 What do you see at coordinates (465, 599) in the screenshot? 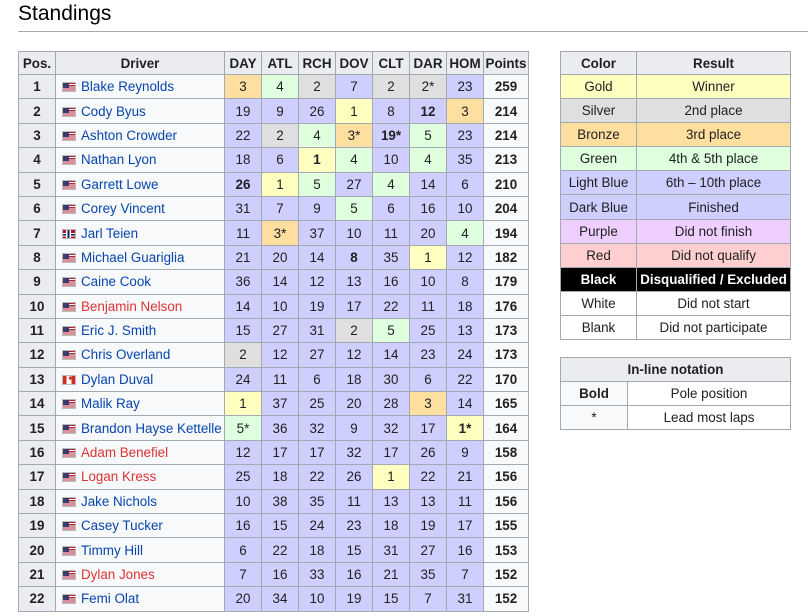
I see `result-cell-hom: 31` at bounding box center [465, 599].